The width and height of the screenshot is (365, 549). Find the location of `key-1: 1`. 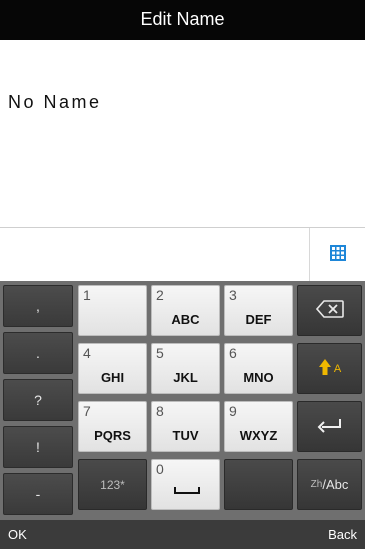

key-1: 1 is located at coordinates (112, 310).